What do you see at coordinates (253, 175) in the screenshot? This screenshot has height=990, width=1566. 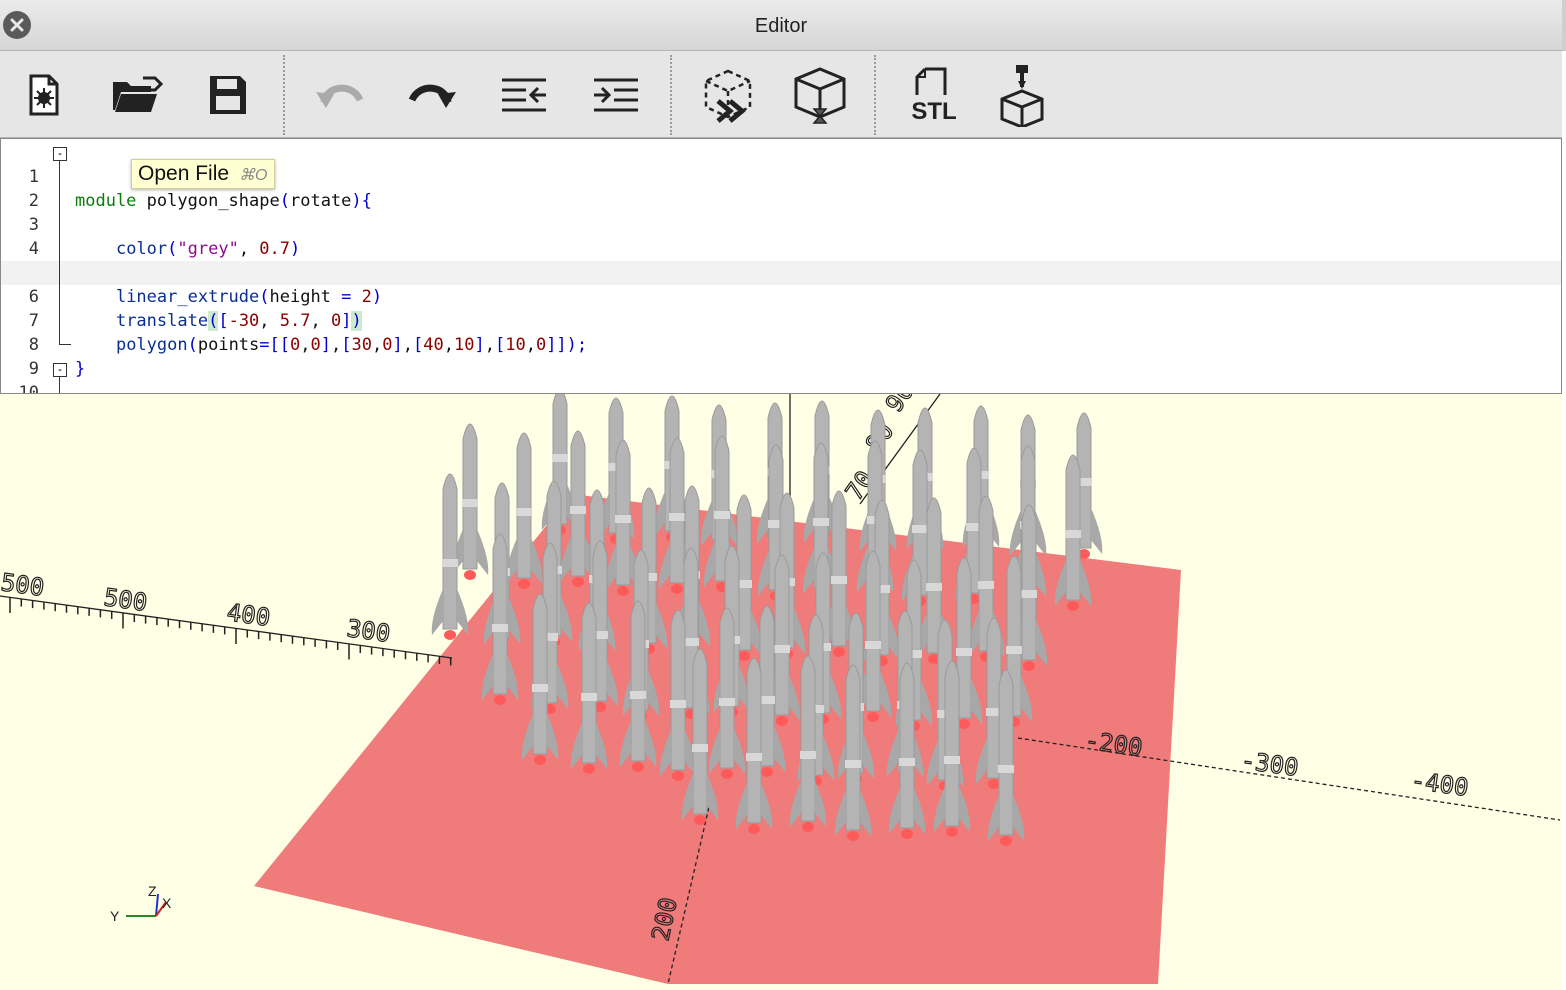 I see `tooltip-shortcut: ⌘O` at bounding box center [253, 175].